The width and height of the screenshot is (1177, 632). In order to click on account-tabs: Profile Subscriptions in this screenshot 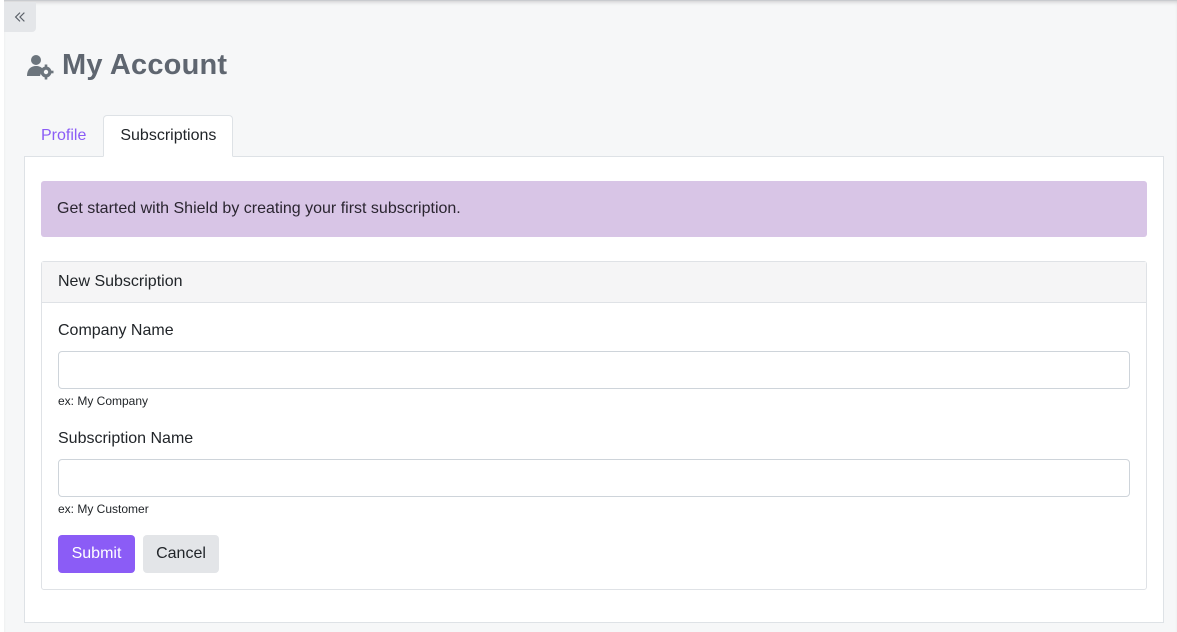, I will do `click(129, 136)`.